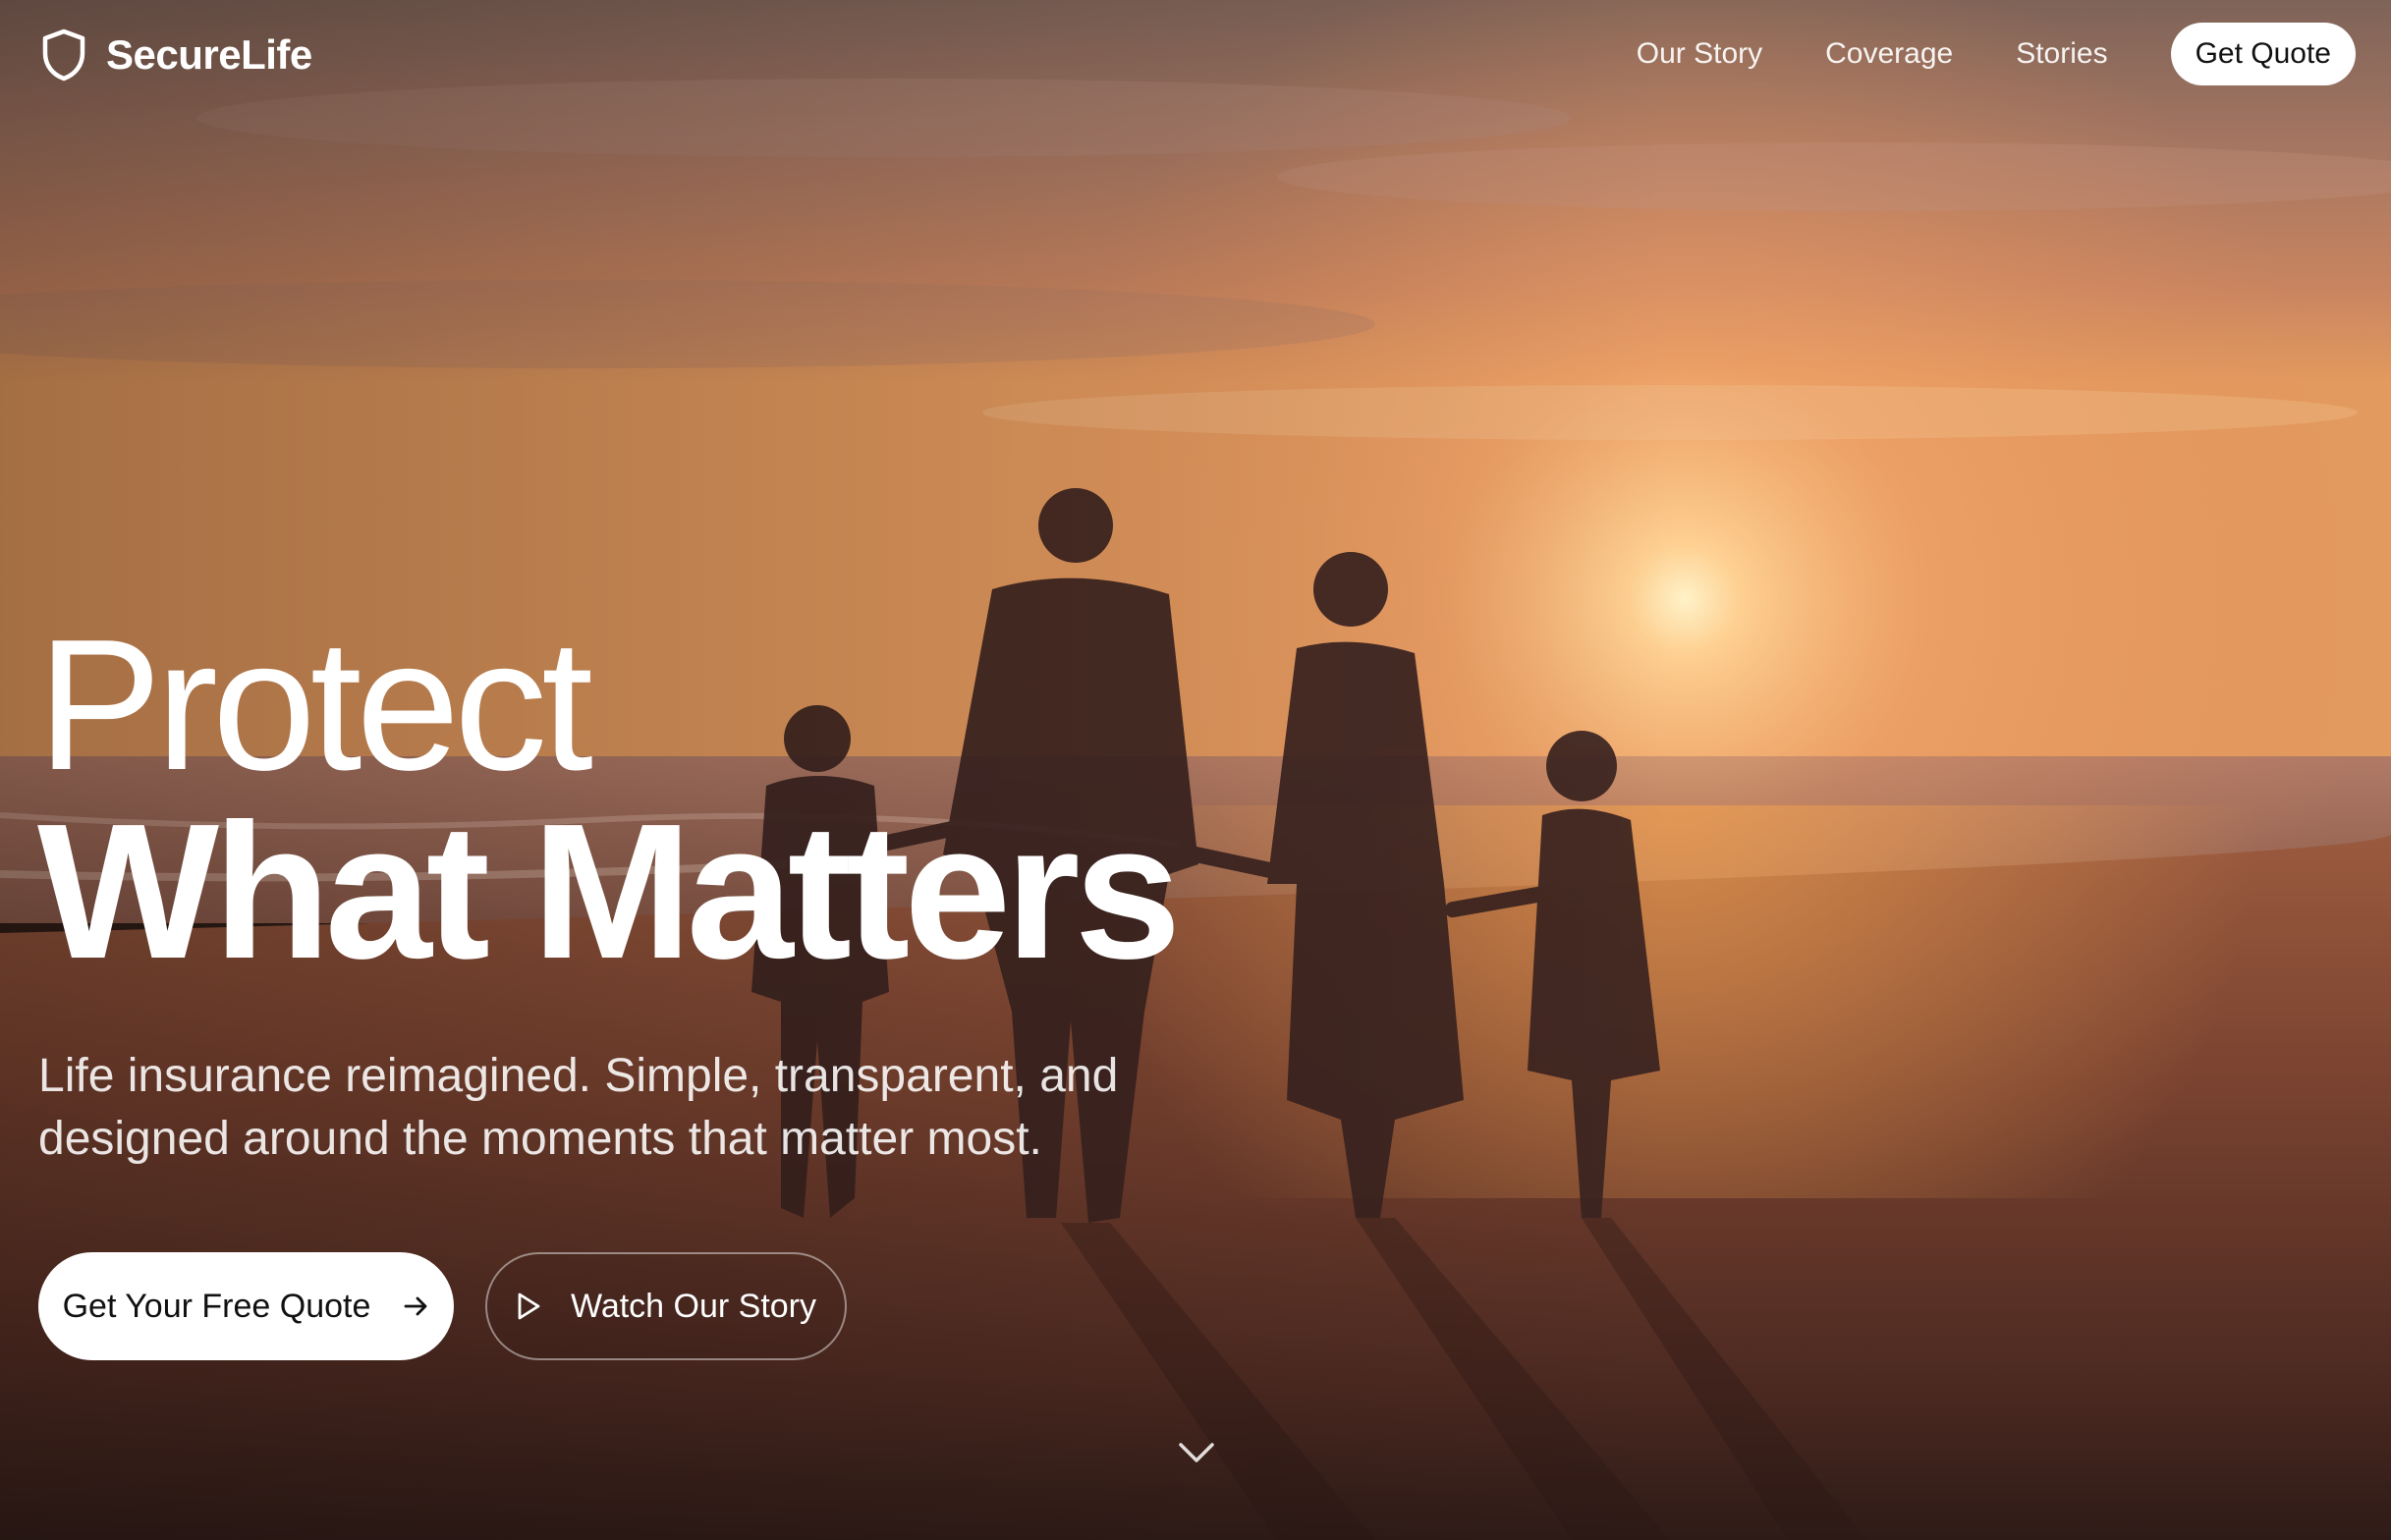 Image resolution: width=2391 pixels, height=1540 pixels. I want to click on chevron-down-icon, so click(1197, 1452).